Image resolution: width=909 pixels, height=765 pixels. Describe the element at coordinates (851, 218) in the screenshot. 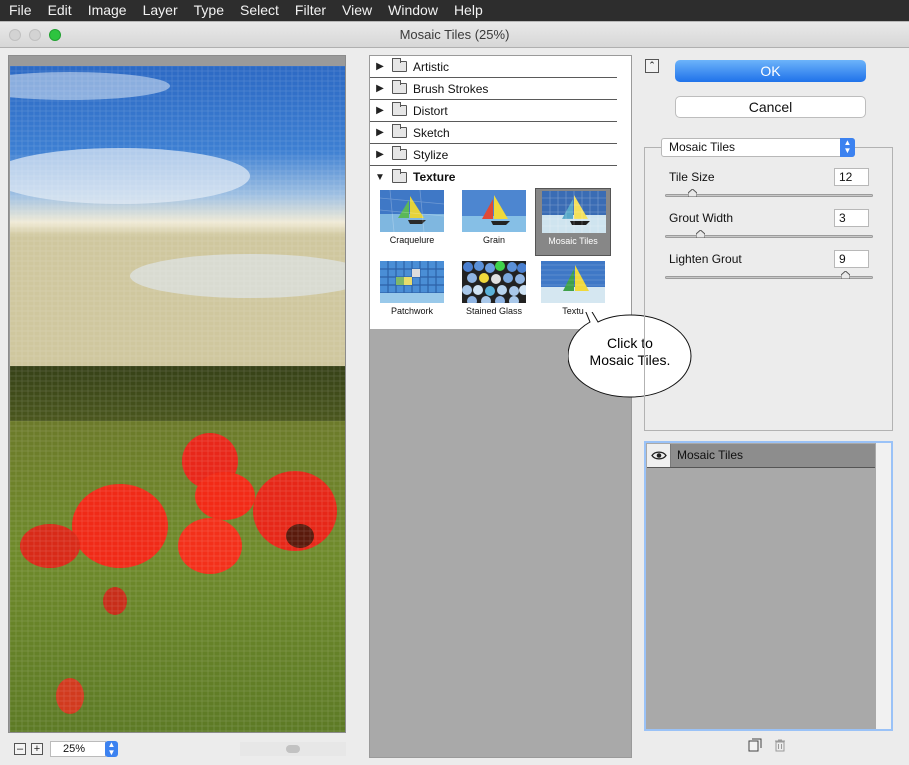

I see `grout-width-input: 3` at that location.